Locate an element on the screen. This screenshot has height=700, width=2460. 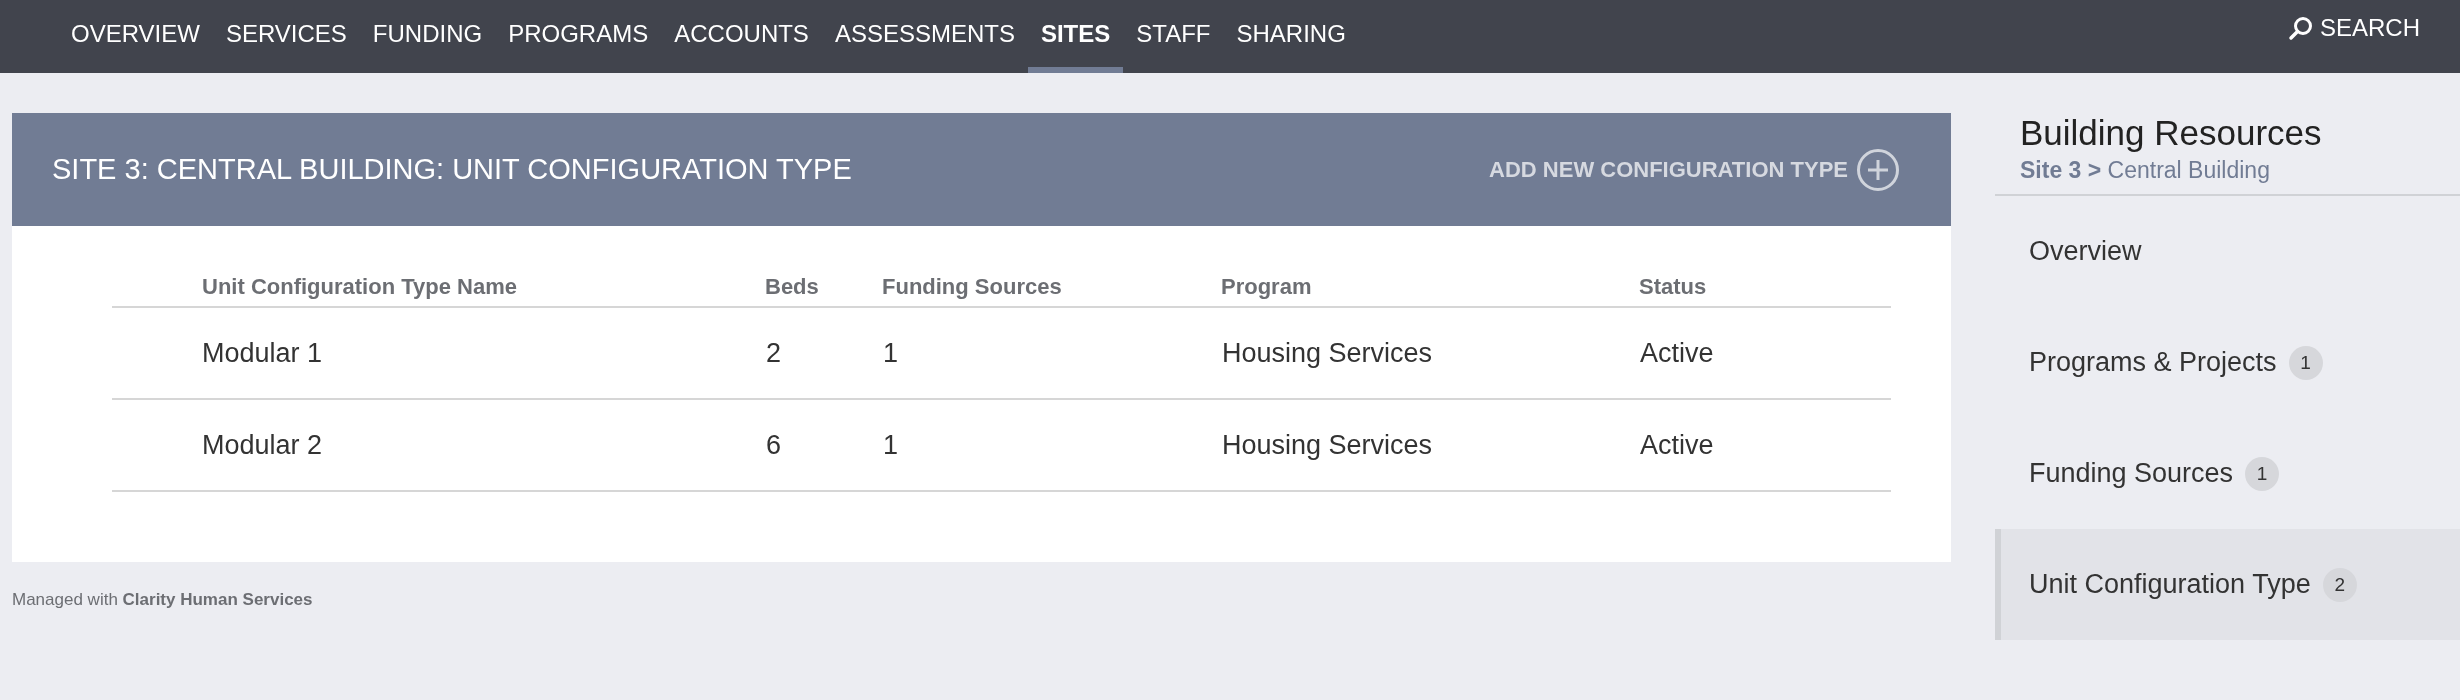
sidebar-item-label: Programs & Projects is located at coordinates (2153, 362).